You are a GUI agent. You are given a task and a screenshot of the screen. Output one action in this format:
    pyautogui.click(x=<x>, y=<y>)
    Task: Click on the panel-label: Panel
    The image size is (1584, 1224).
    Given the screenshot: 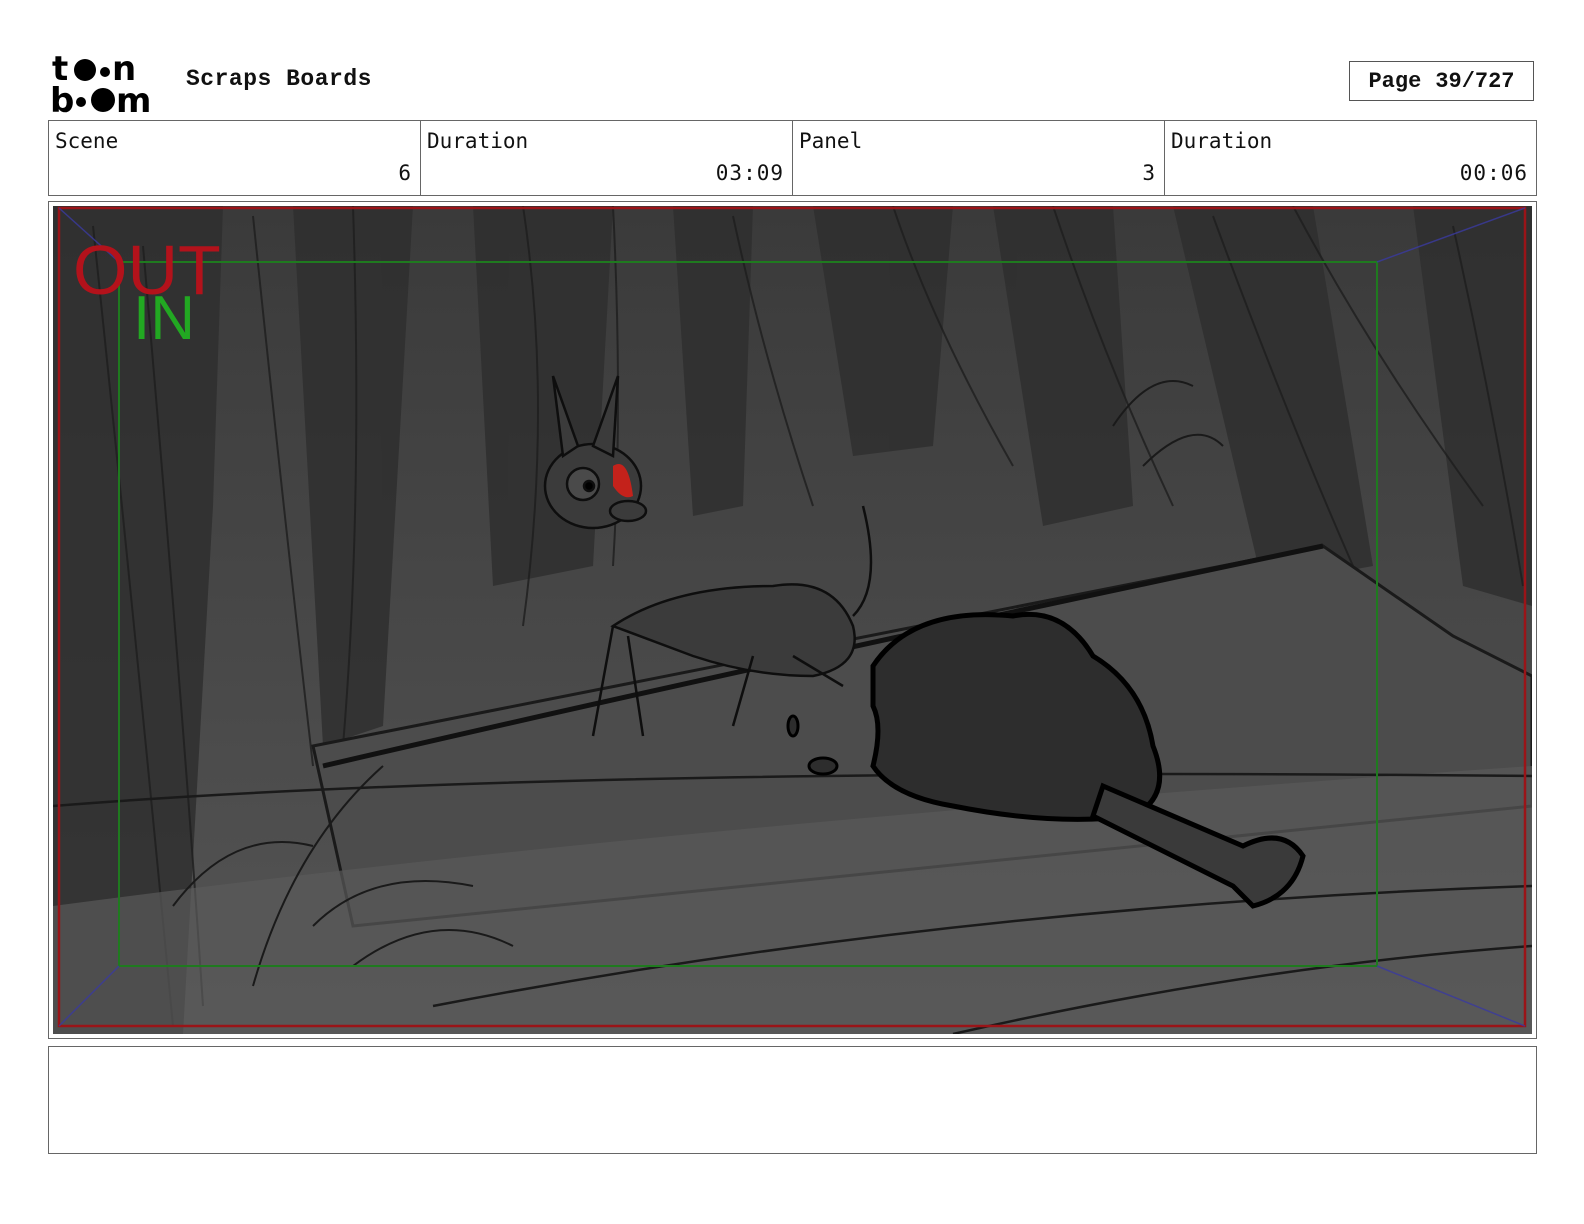 What is the action you would take?
    pyautogui.click(x=831, y=141)
    